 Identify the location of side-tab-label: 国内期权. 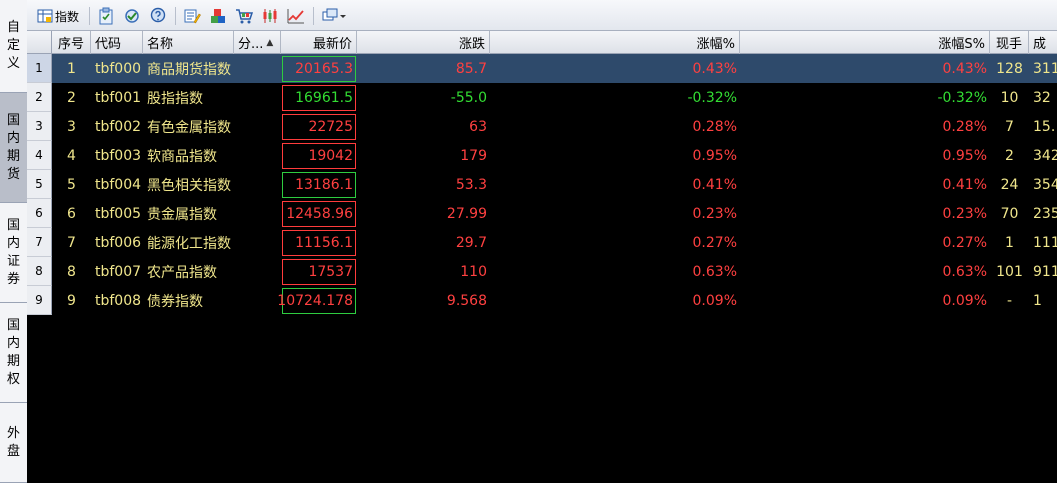
(13, 352).